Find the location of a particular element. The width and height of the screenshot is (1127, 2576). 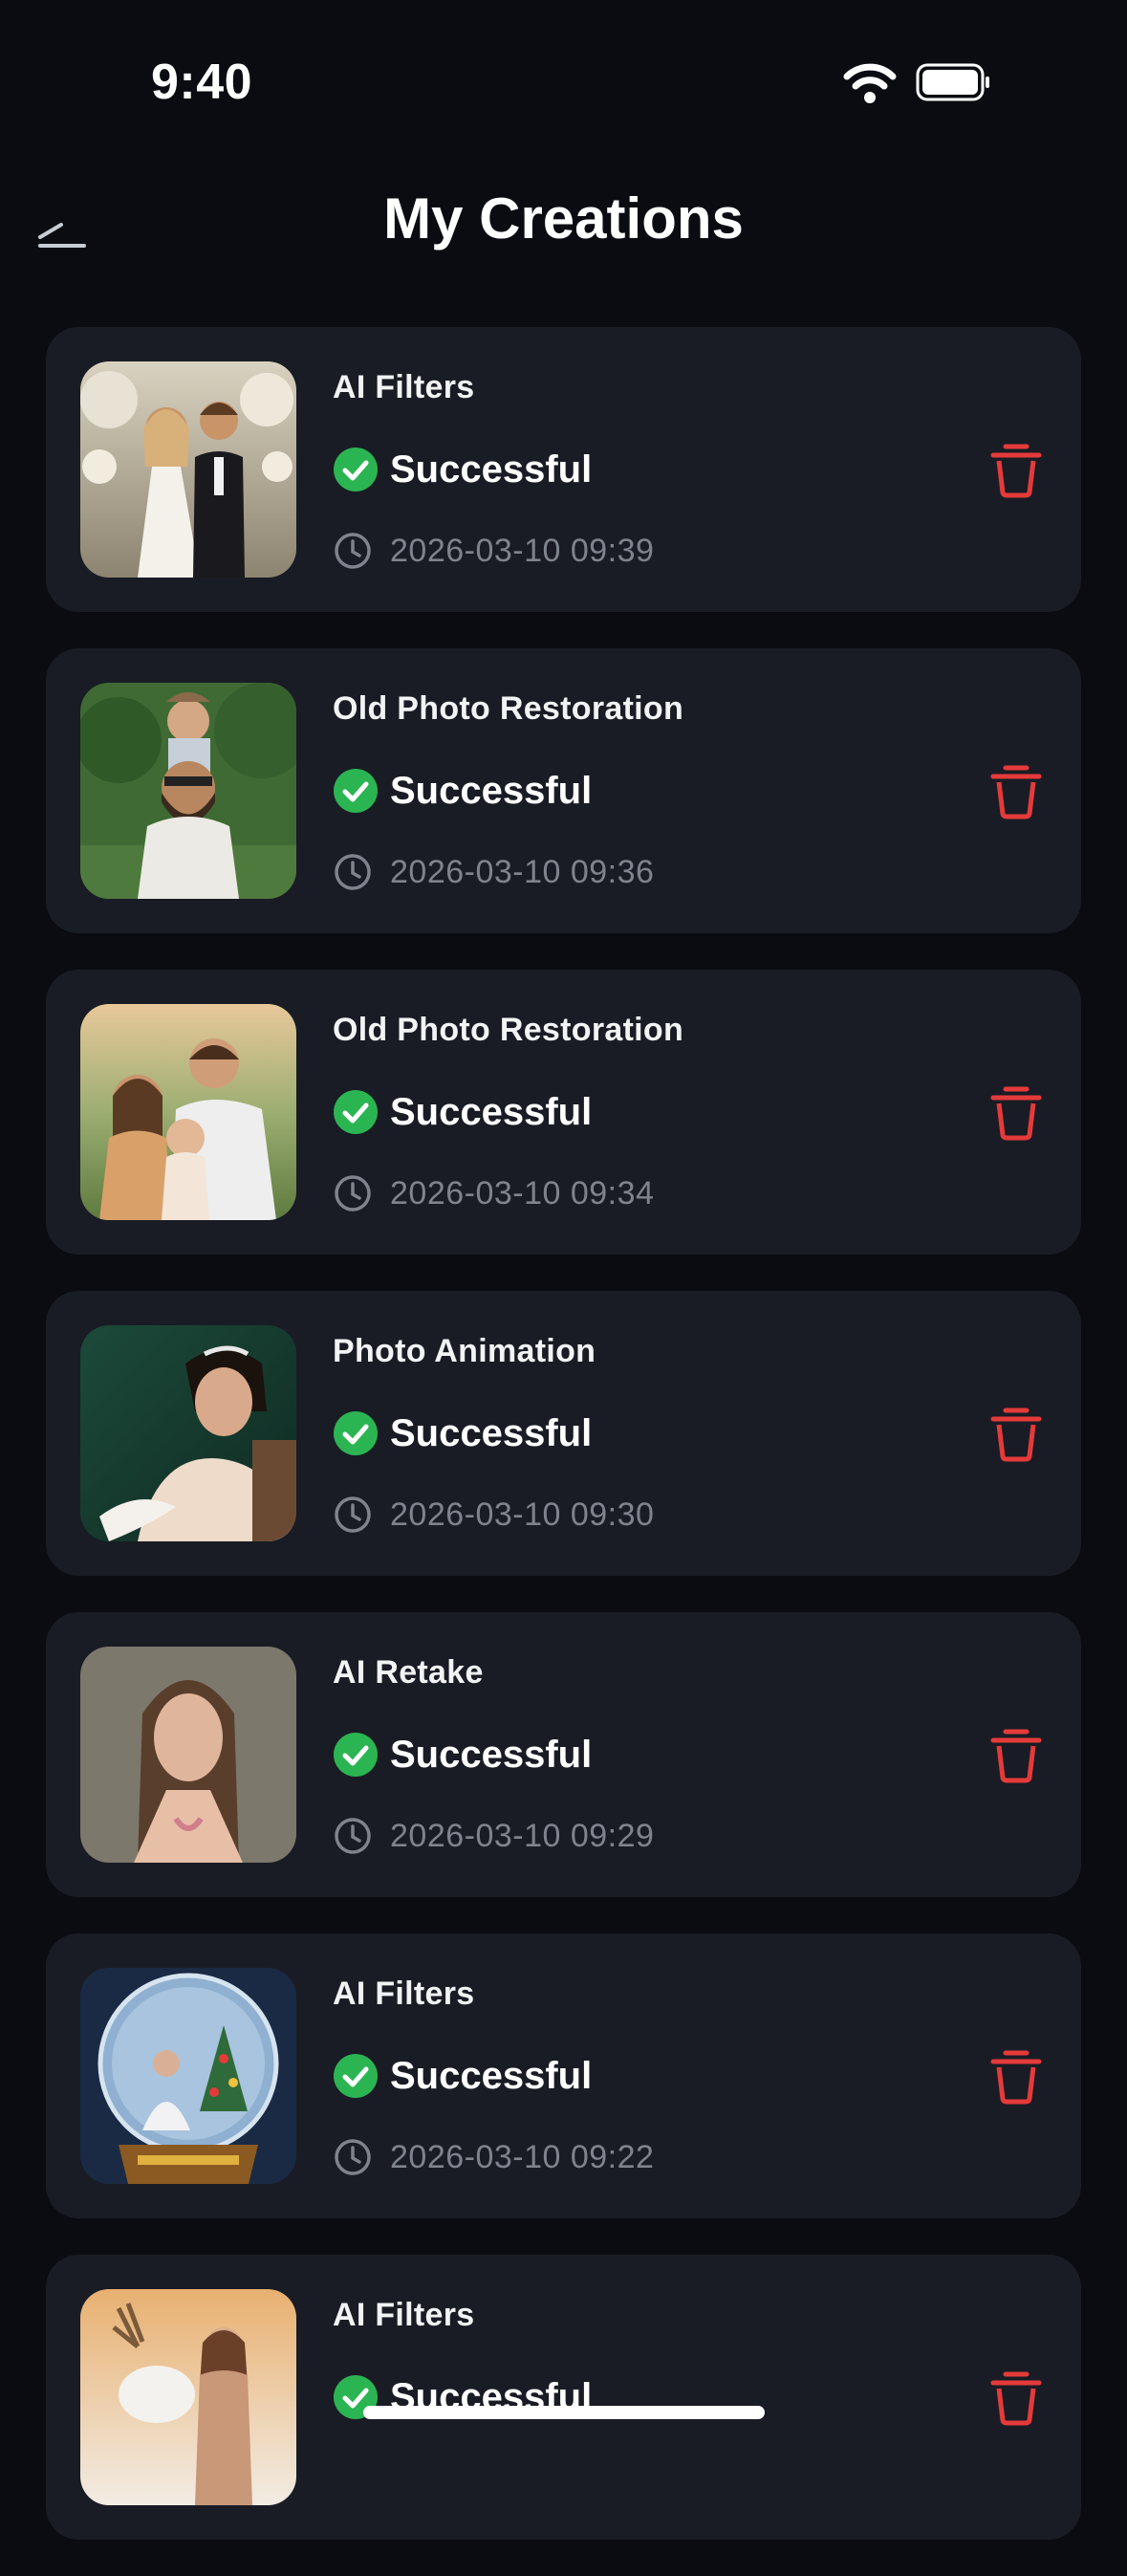

creation-card: AI Filters Successful 2026-03-10 09:22 is located at coordinates (563, 2075).